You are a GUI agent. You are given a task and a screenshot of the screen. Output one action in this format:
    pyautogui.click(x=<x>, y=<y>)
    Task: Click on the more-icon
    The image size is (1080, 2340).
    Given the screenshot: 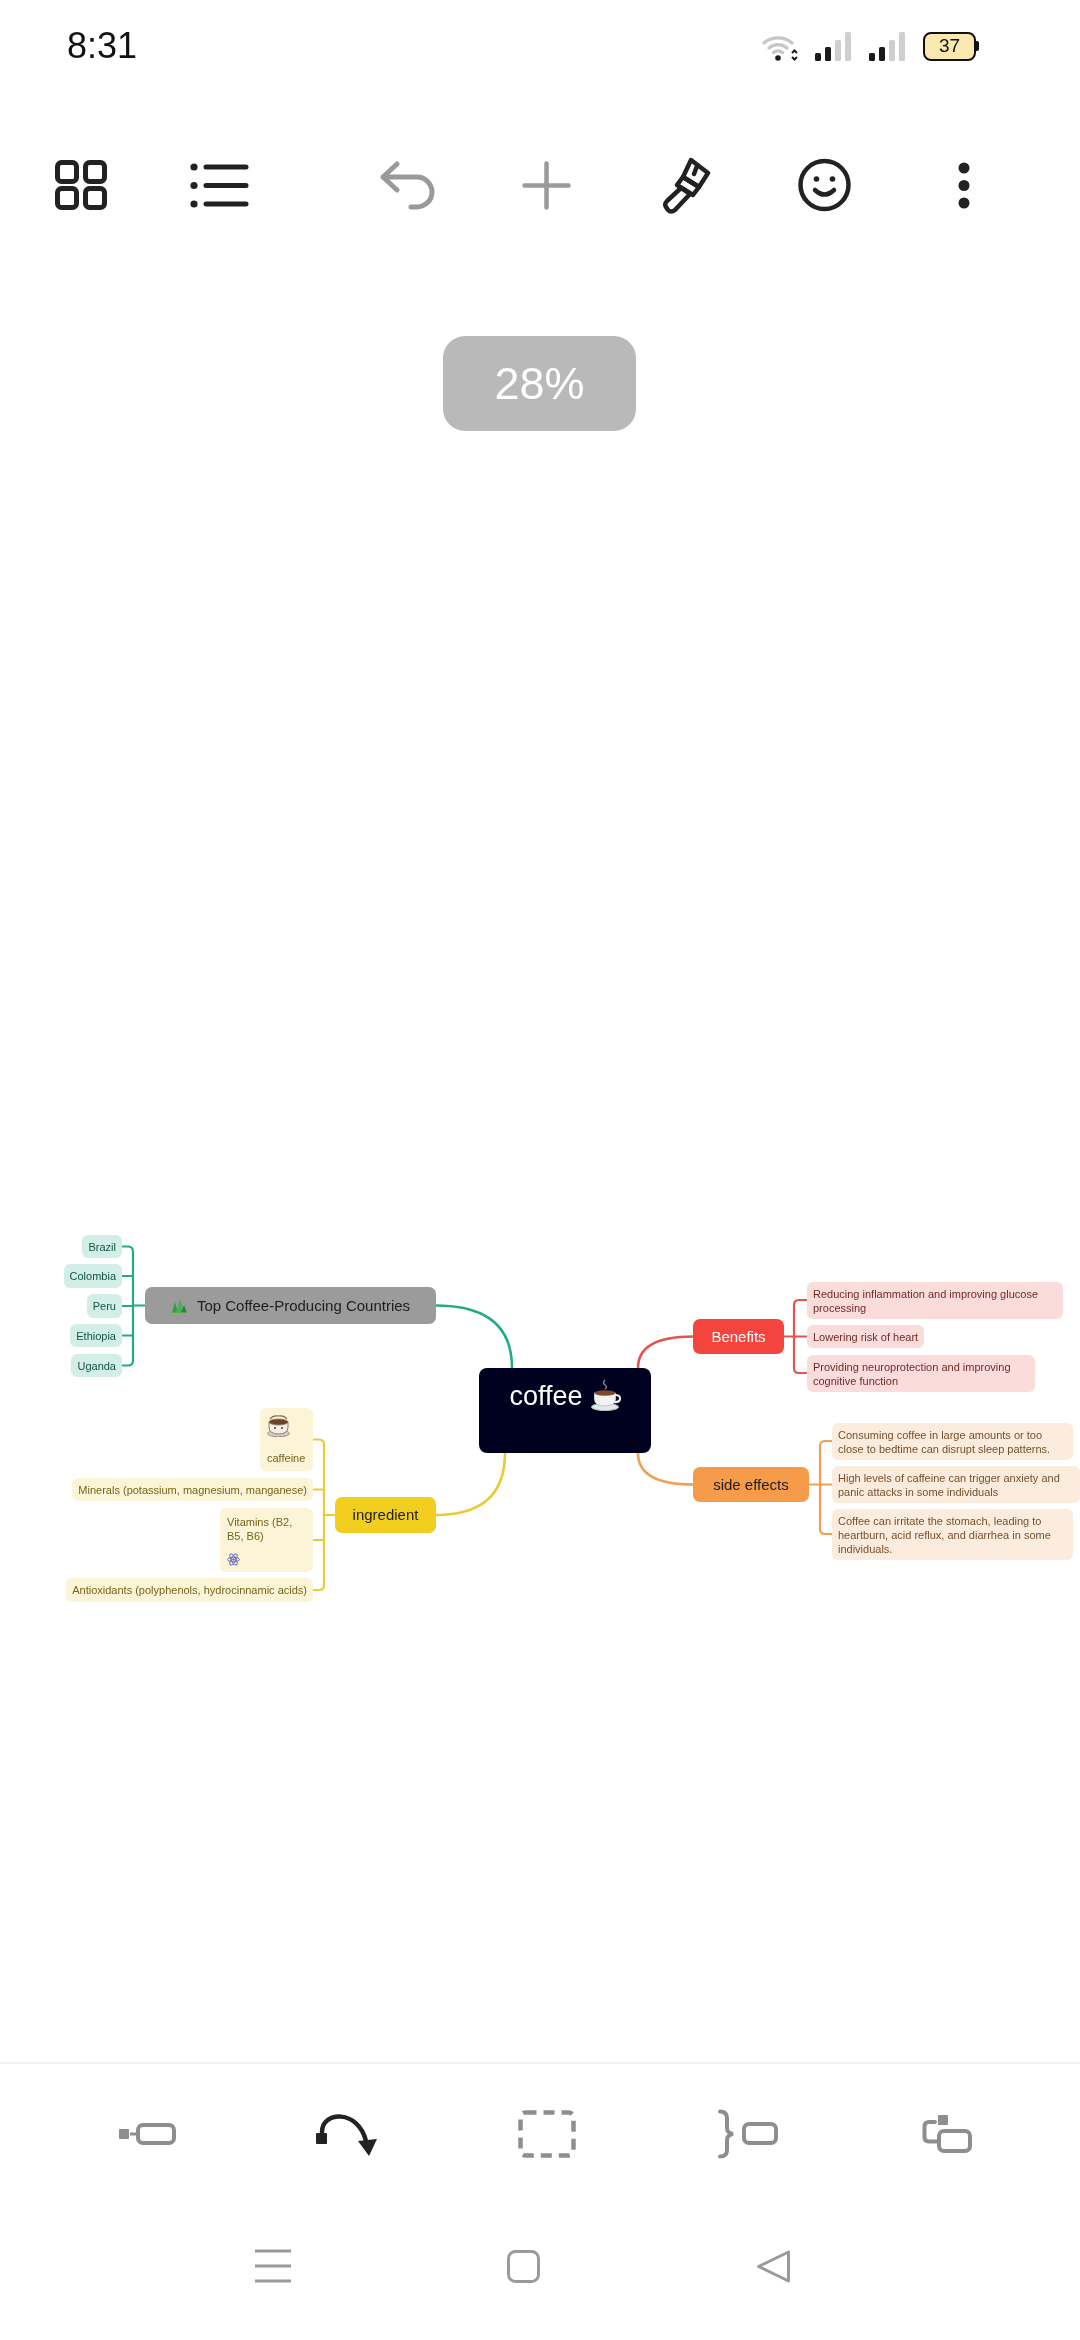 What is the action you would take?
    pyautogui.click(x=963, y=185)
    